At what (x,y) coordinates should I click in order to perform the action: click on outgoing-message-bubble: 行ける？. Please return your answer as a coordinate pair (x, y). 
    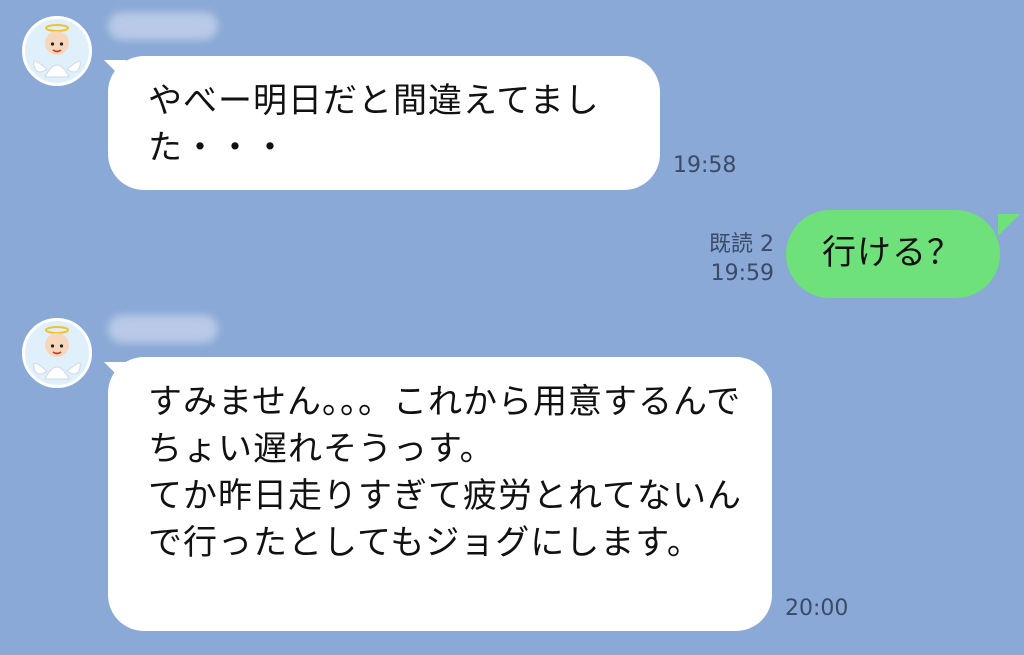
    Looking at the image, I should click on (893, 254).